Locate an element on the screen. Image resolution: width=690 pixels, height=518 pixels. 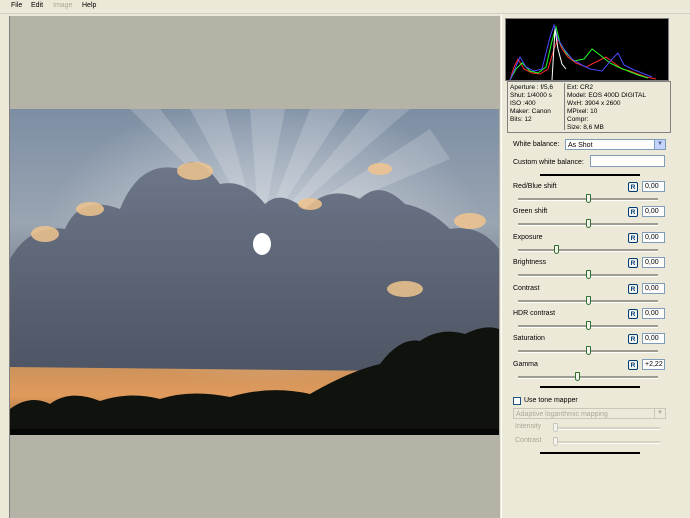
contrast-tm-slider-track is located at coordinates (607, 442).